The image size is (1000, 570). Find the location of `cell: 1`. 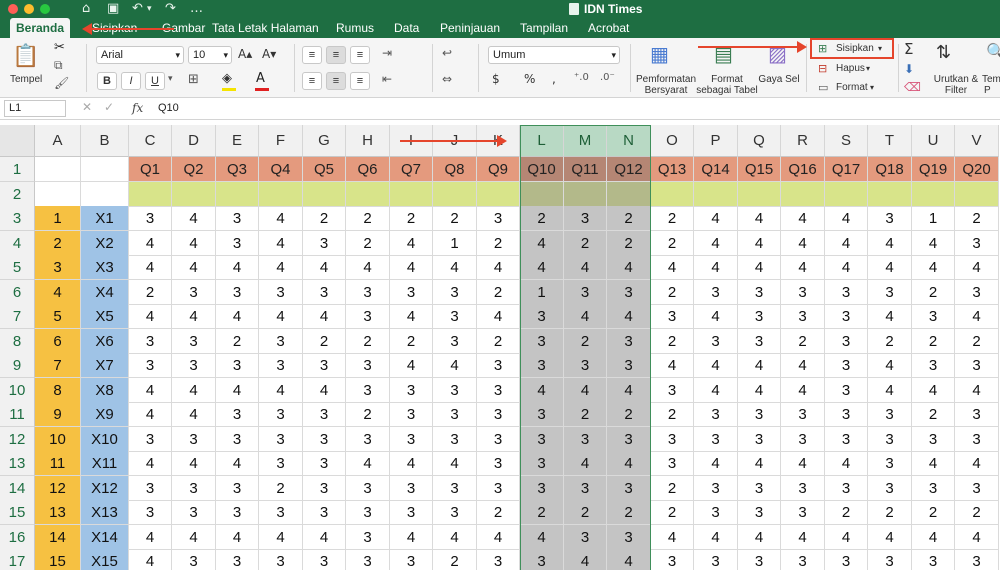

cell: 1 is located at coordinates (933, 218).